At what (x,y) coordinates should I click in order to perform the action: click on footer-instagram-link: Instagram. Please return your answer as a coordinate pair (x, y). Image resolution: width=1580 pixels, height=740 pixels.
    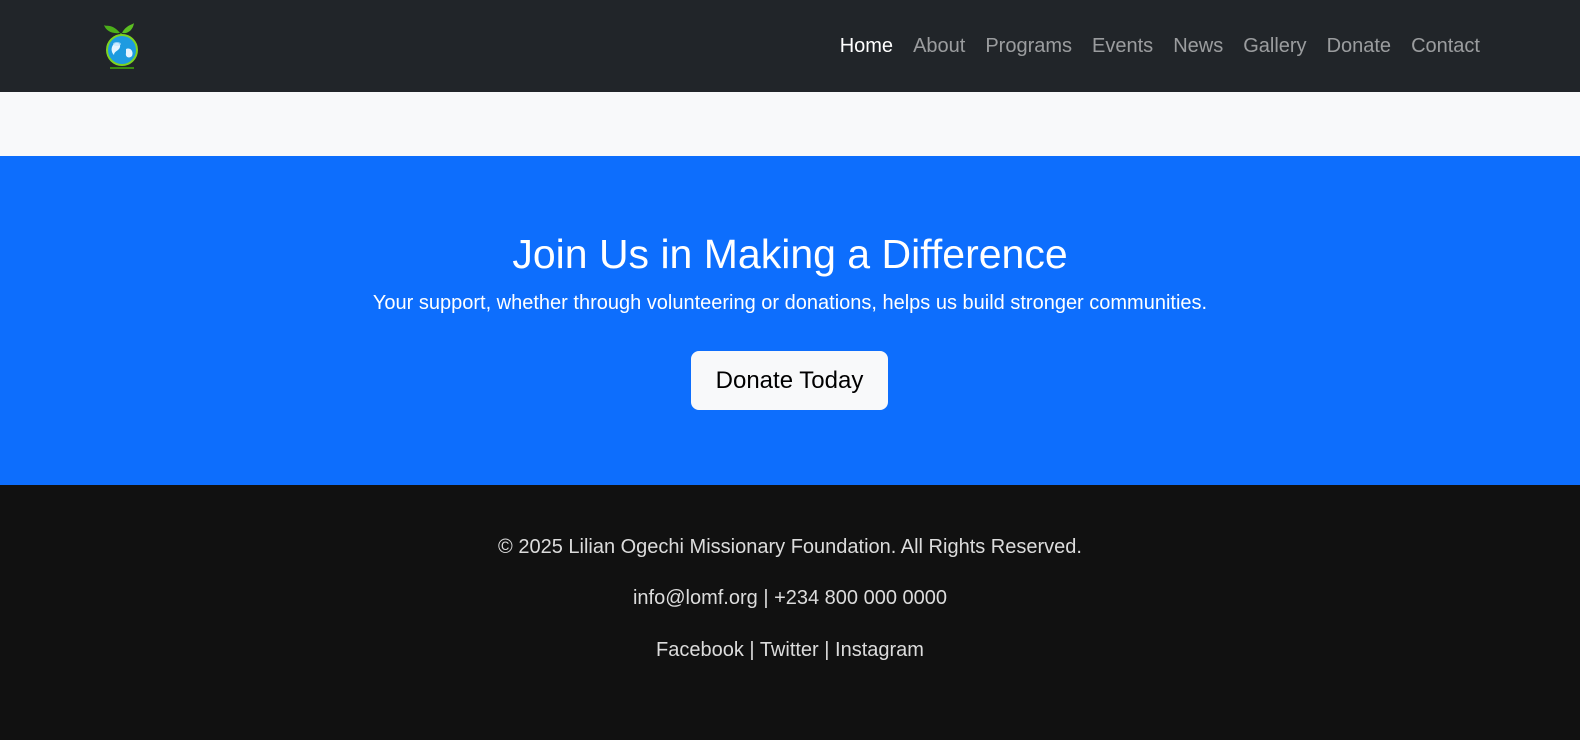
    Looking at the image, I should click on (879, 650).